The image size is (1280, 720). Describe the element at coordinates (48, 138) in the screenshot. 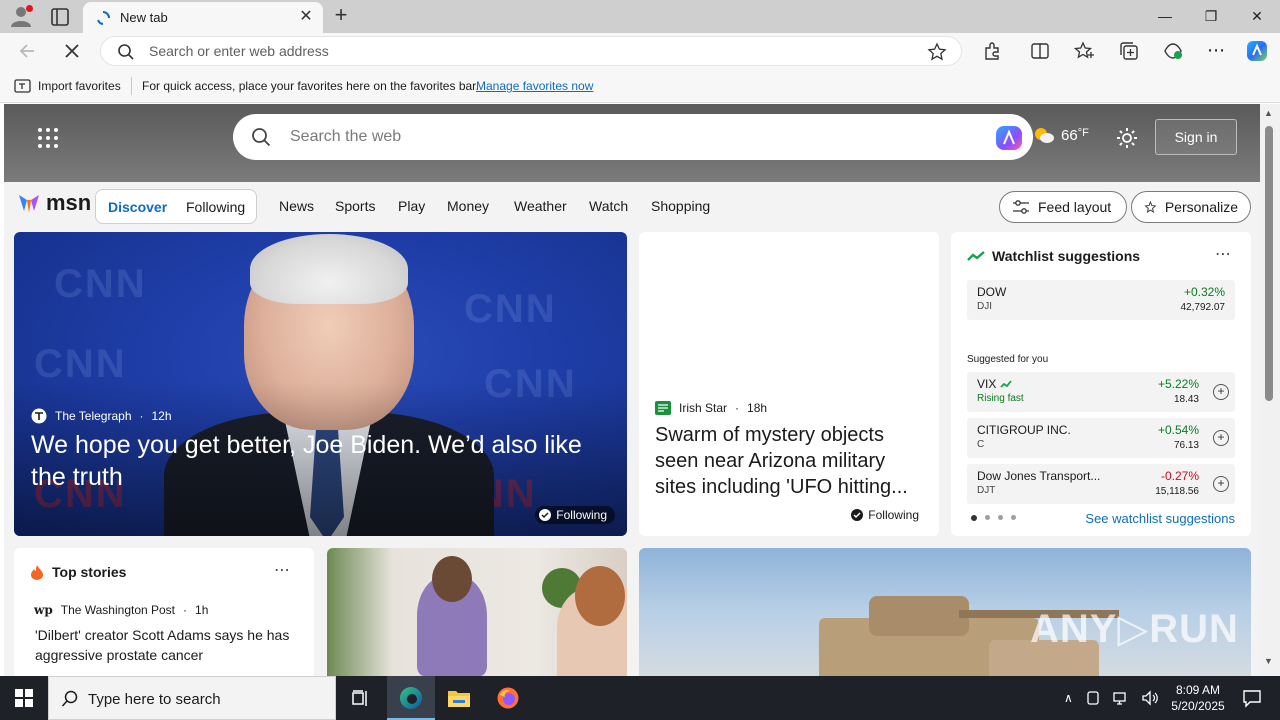

I see `apps-launcher-icon` at that location.